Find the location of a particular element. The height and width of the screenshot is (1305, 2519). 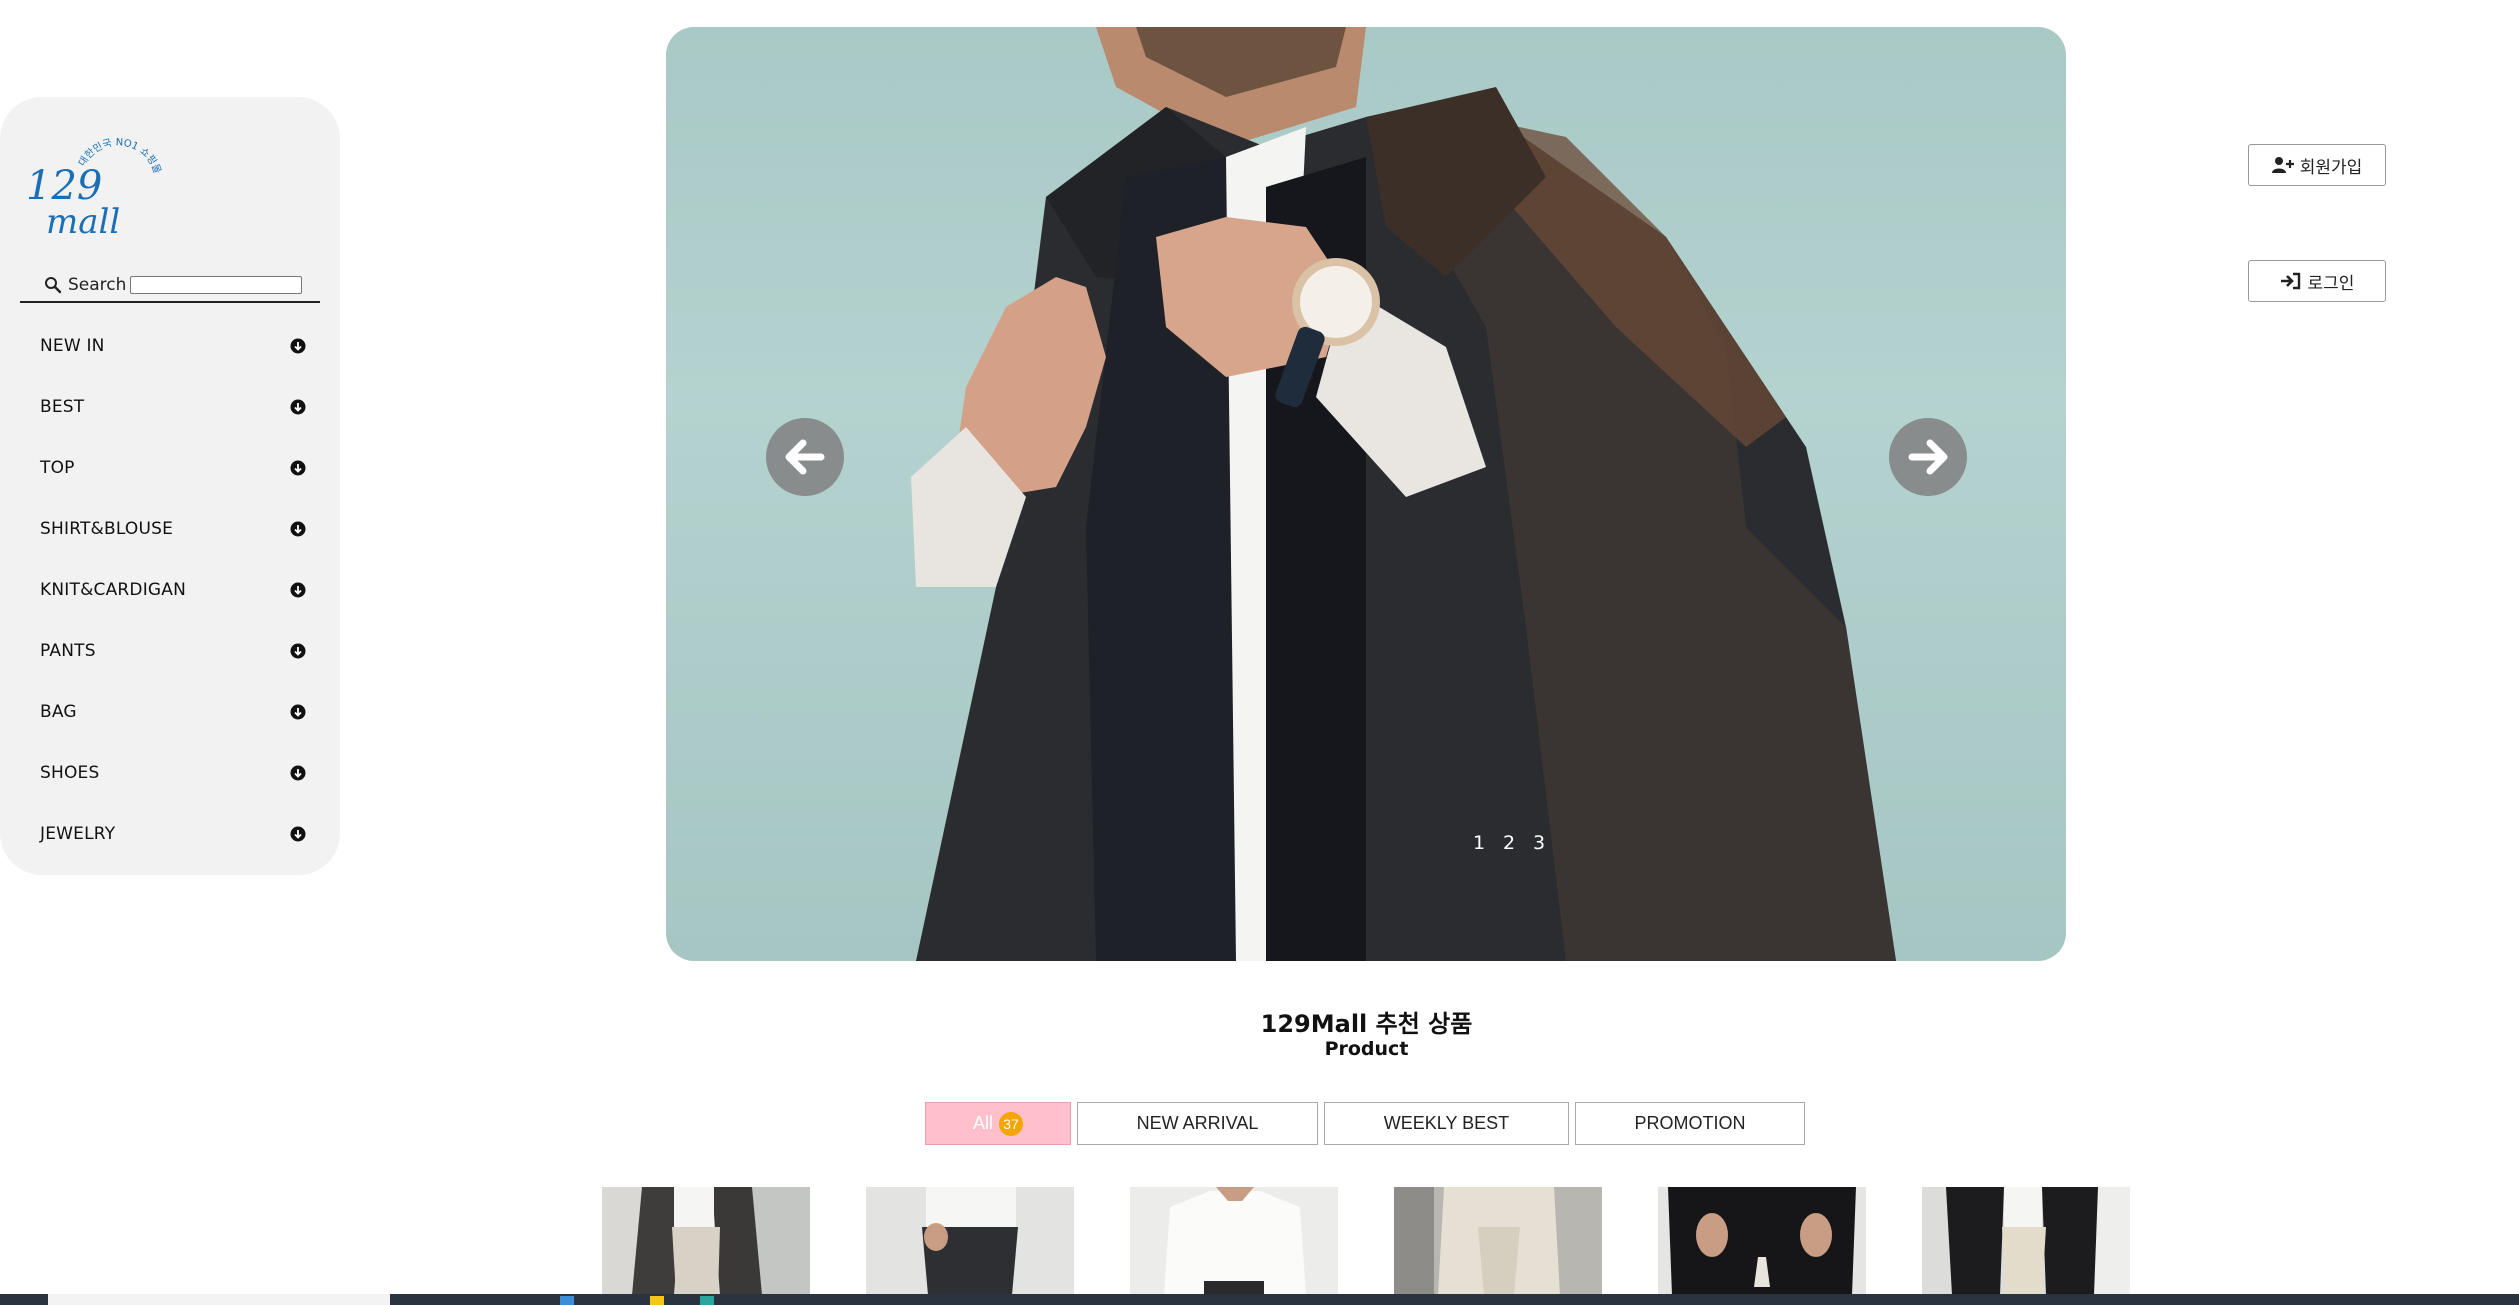

signup-button: 회원가입 is located at coordinates (2317, 165).